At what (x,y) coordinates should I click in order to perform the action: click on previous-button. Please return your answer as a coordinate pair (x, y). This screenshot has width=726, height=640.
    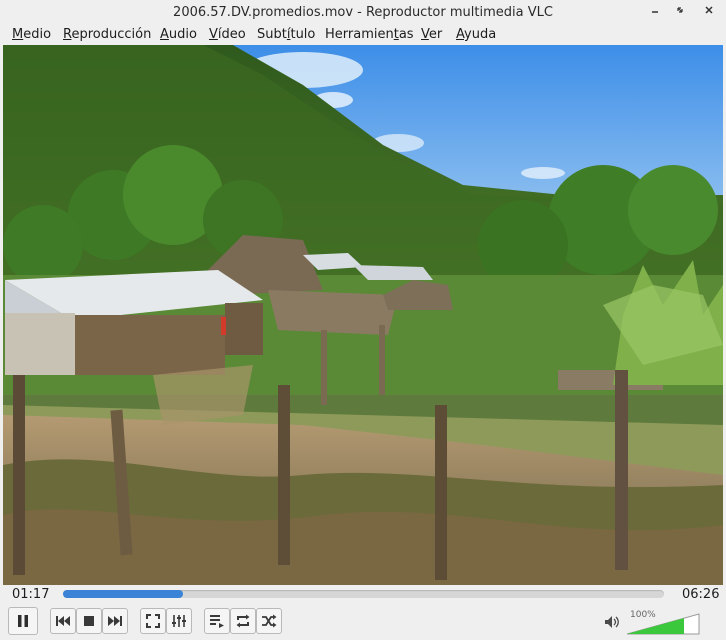
    Looking at the image, I should click on (63, 621).